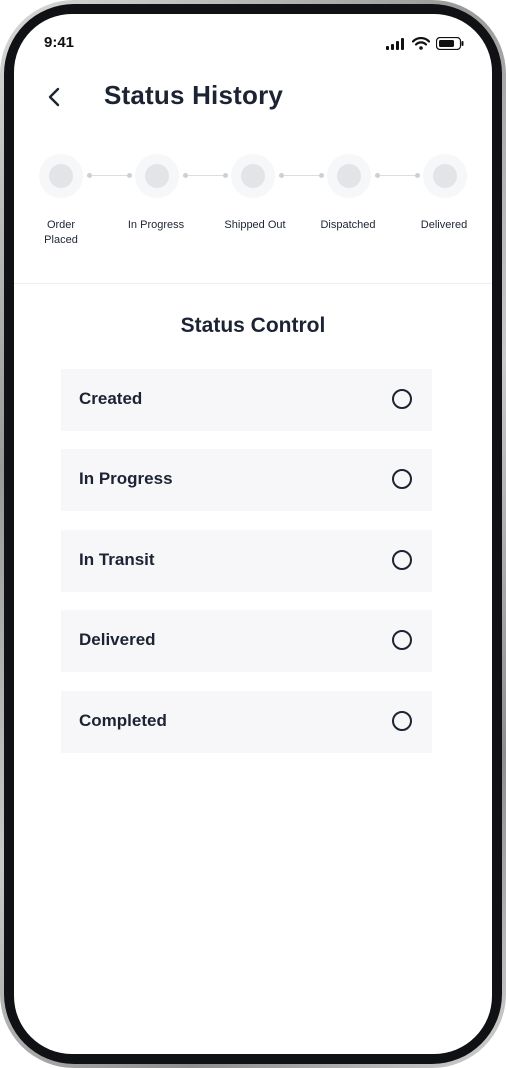 This screenshot has height=1068, width=506. I want to click on option-label: In Progress, so click(126, 478).